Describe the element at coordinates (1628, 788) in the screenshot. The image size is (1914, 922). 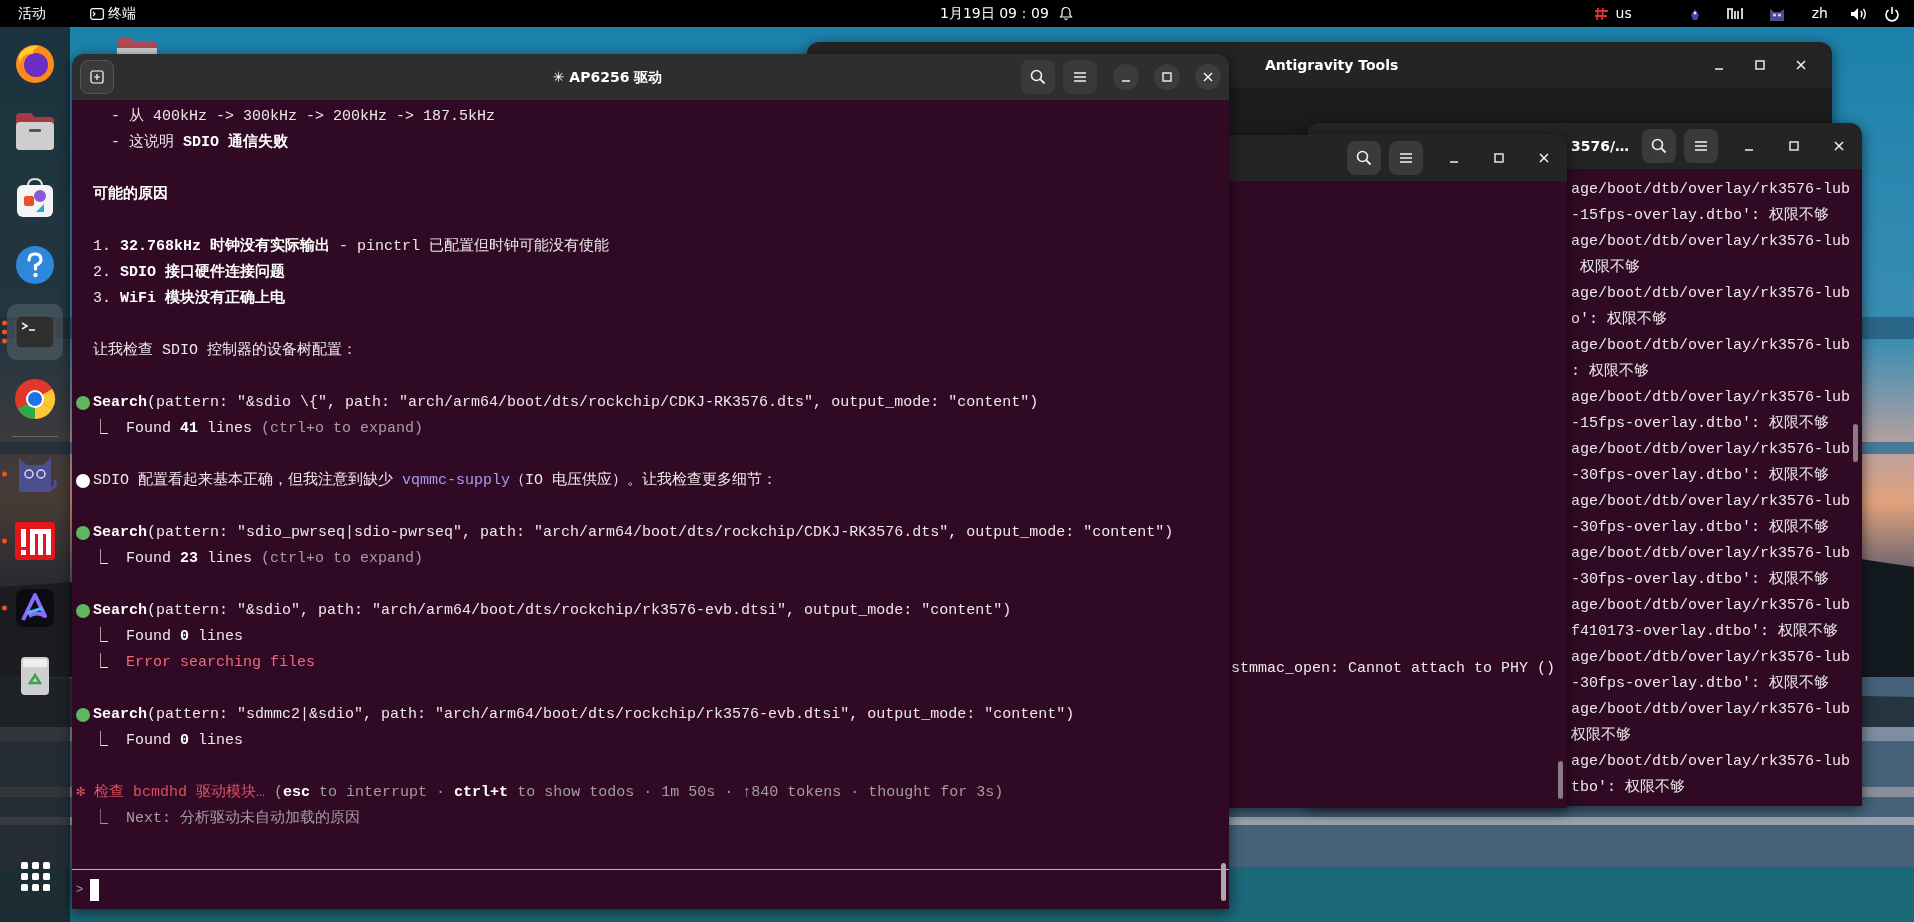
I see `terminal-line: tbo': 权限不够` at that location.